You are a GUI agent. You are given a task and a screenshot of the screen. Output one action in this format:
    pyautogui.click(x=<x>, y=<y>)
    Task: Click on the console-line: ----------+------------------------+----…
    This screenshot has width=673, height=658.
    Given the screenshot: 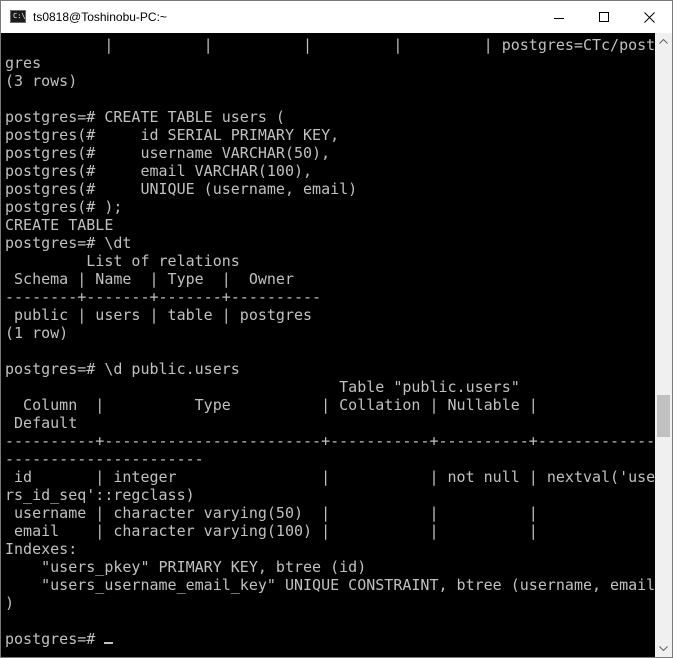 What is the action you would take?
    pyautogui.click(x=330, y=441)
    